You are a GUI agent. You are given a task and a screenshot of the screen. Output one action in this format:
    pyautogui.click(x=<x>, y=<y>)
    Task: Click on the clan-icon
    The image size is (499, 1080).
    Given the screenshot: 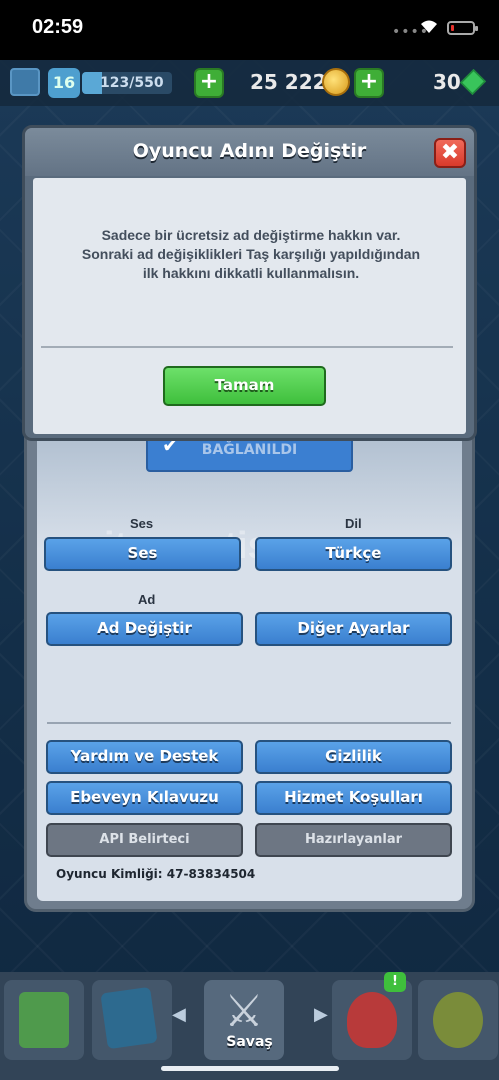 What is the action you would take?
    pyautogui.click(x=372, y=1020)
    